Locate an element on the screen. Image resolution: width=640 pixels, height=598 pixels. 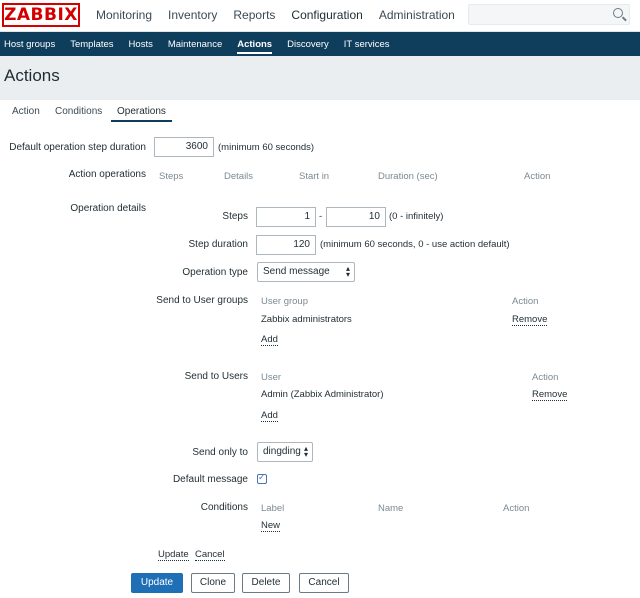
user-group-row: Zabbix administrators is located at coordinates (306, 319).